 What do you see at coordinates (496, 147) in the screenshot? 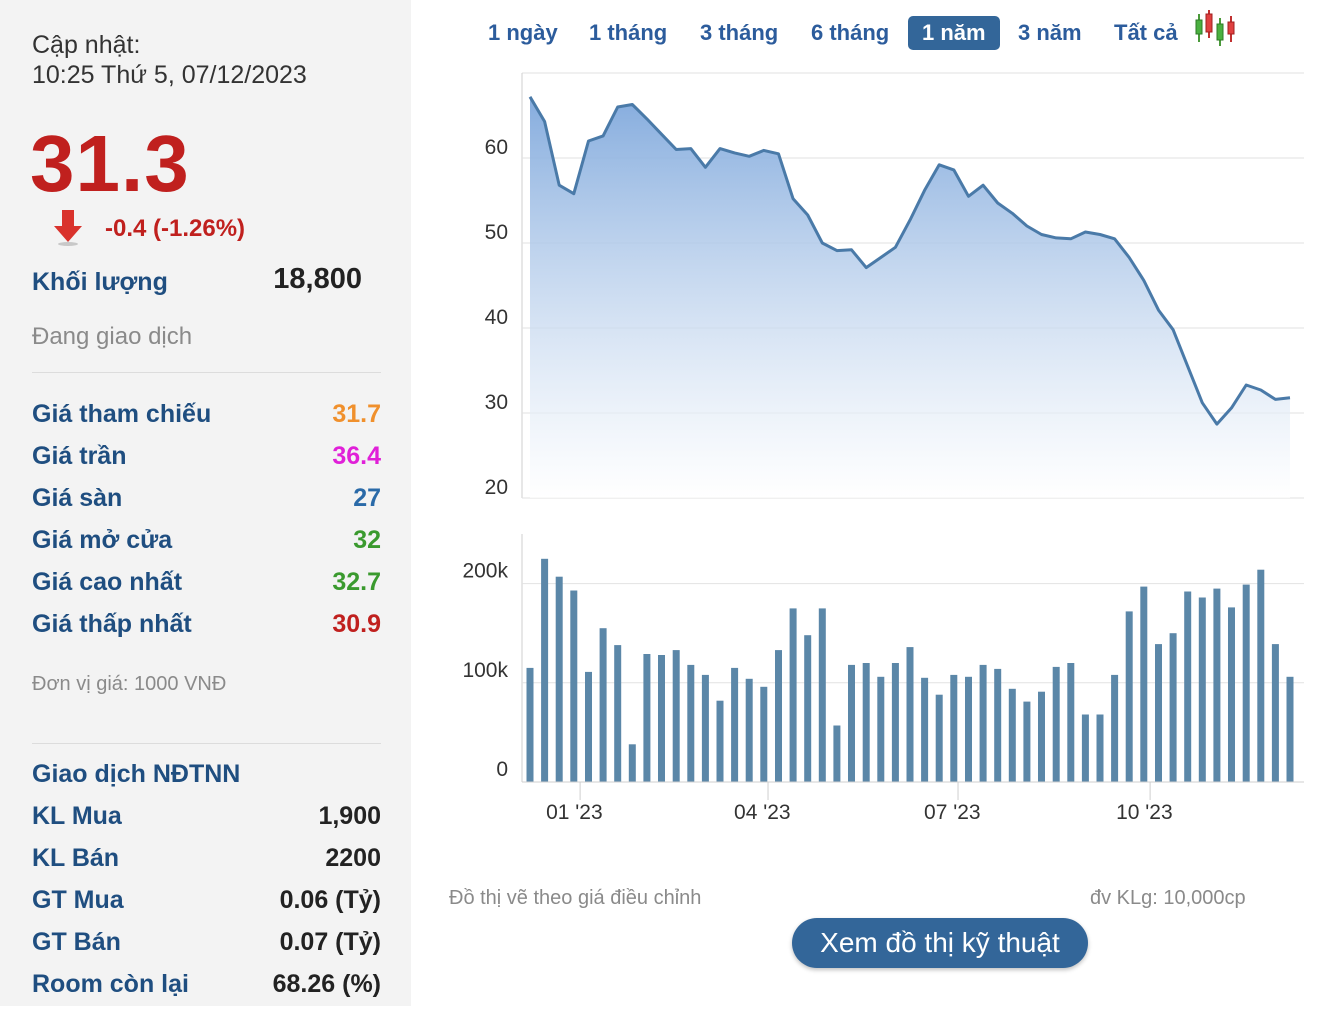
I see `y-tick-label: 60` at bounding box center [496, 147].